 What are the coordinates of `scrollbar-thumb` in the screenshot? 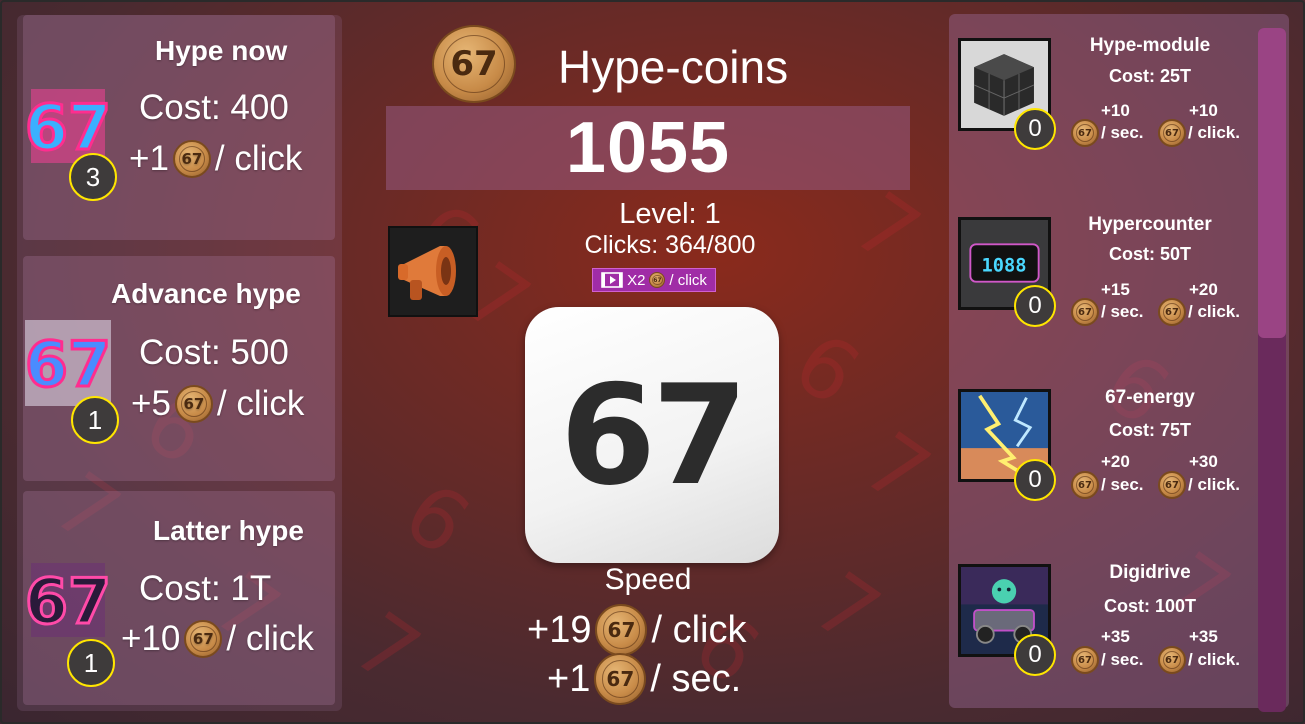 It's located at (1272, 183).